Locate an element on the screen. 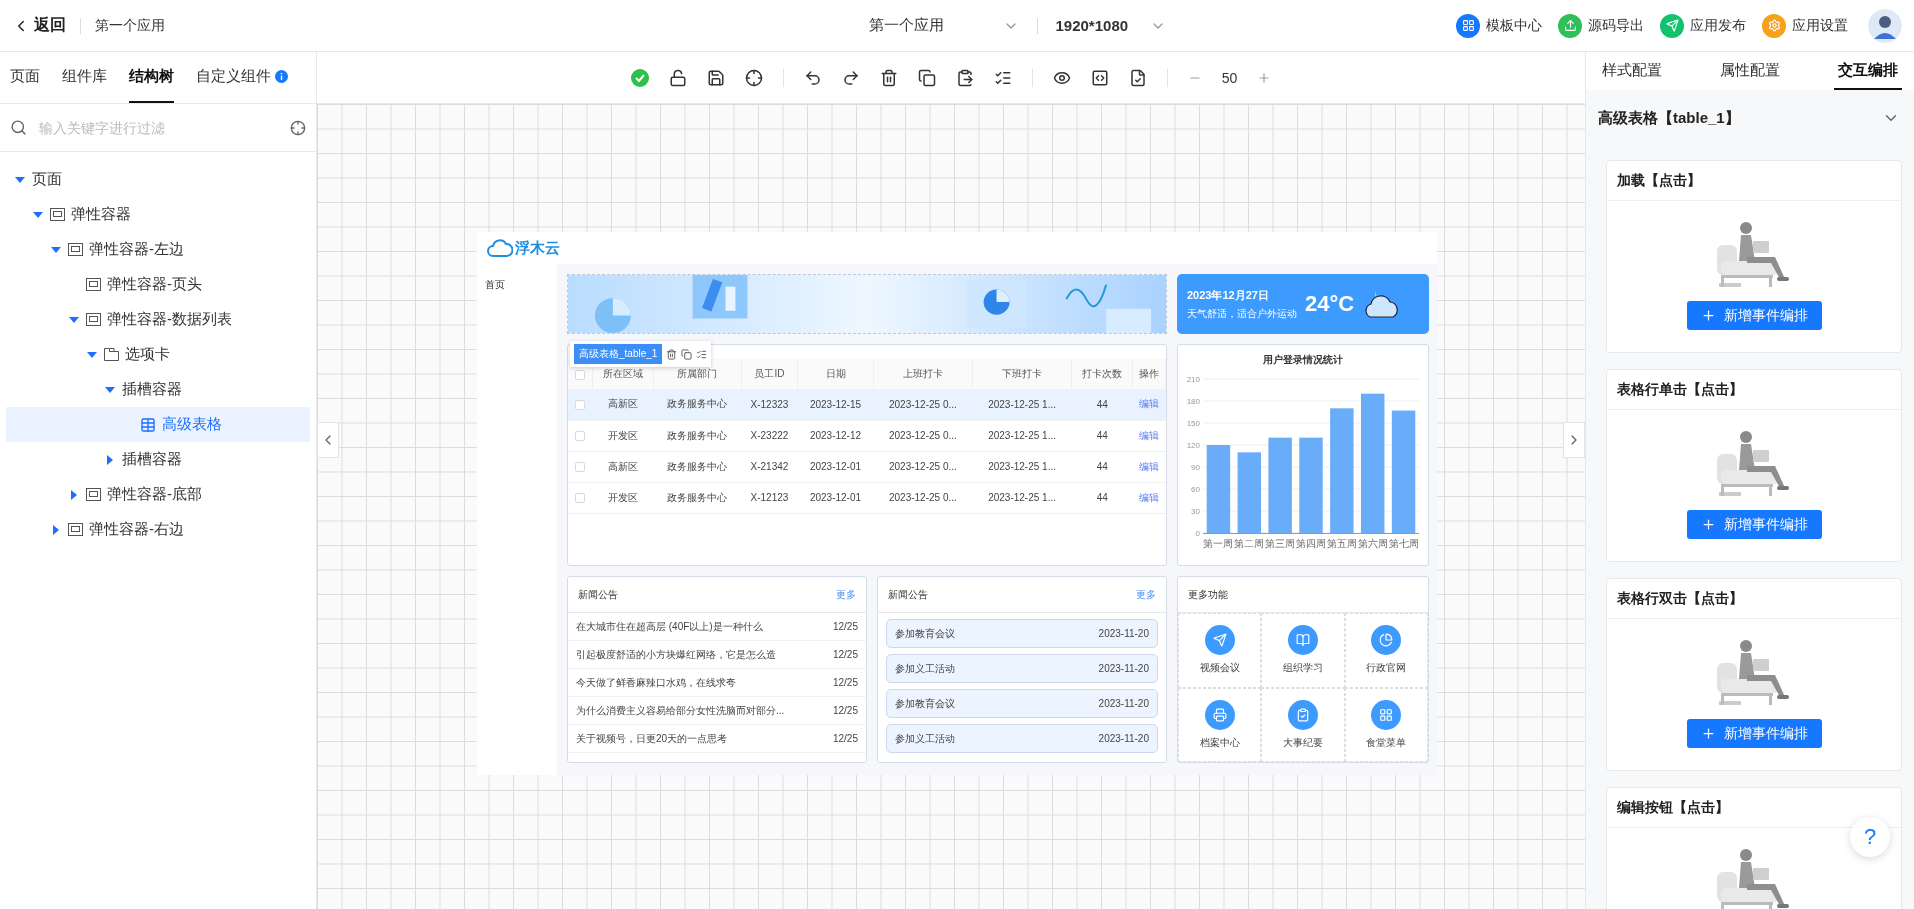  tree-item: 高级表格 is located at coordinates (158, 424).